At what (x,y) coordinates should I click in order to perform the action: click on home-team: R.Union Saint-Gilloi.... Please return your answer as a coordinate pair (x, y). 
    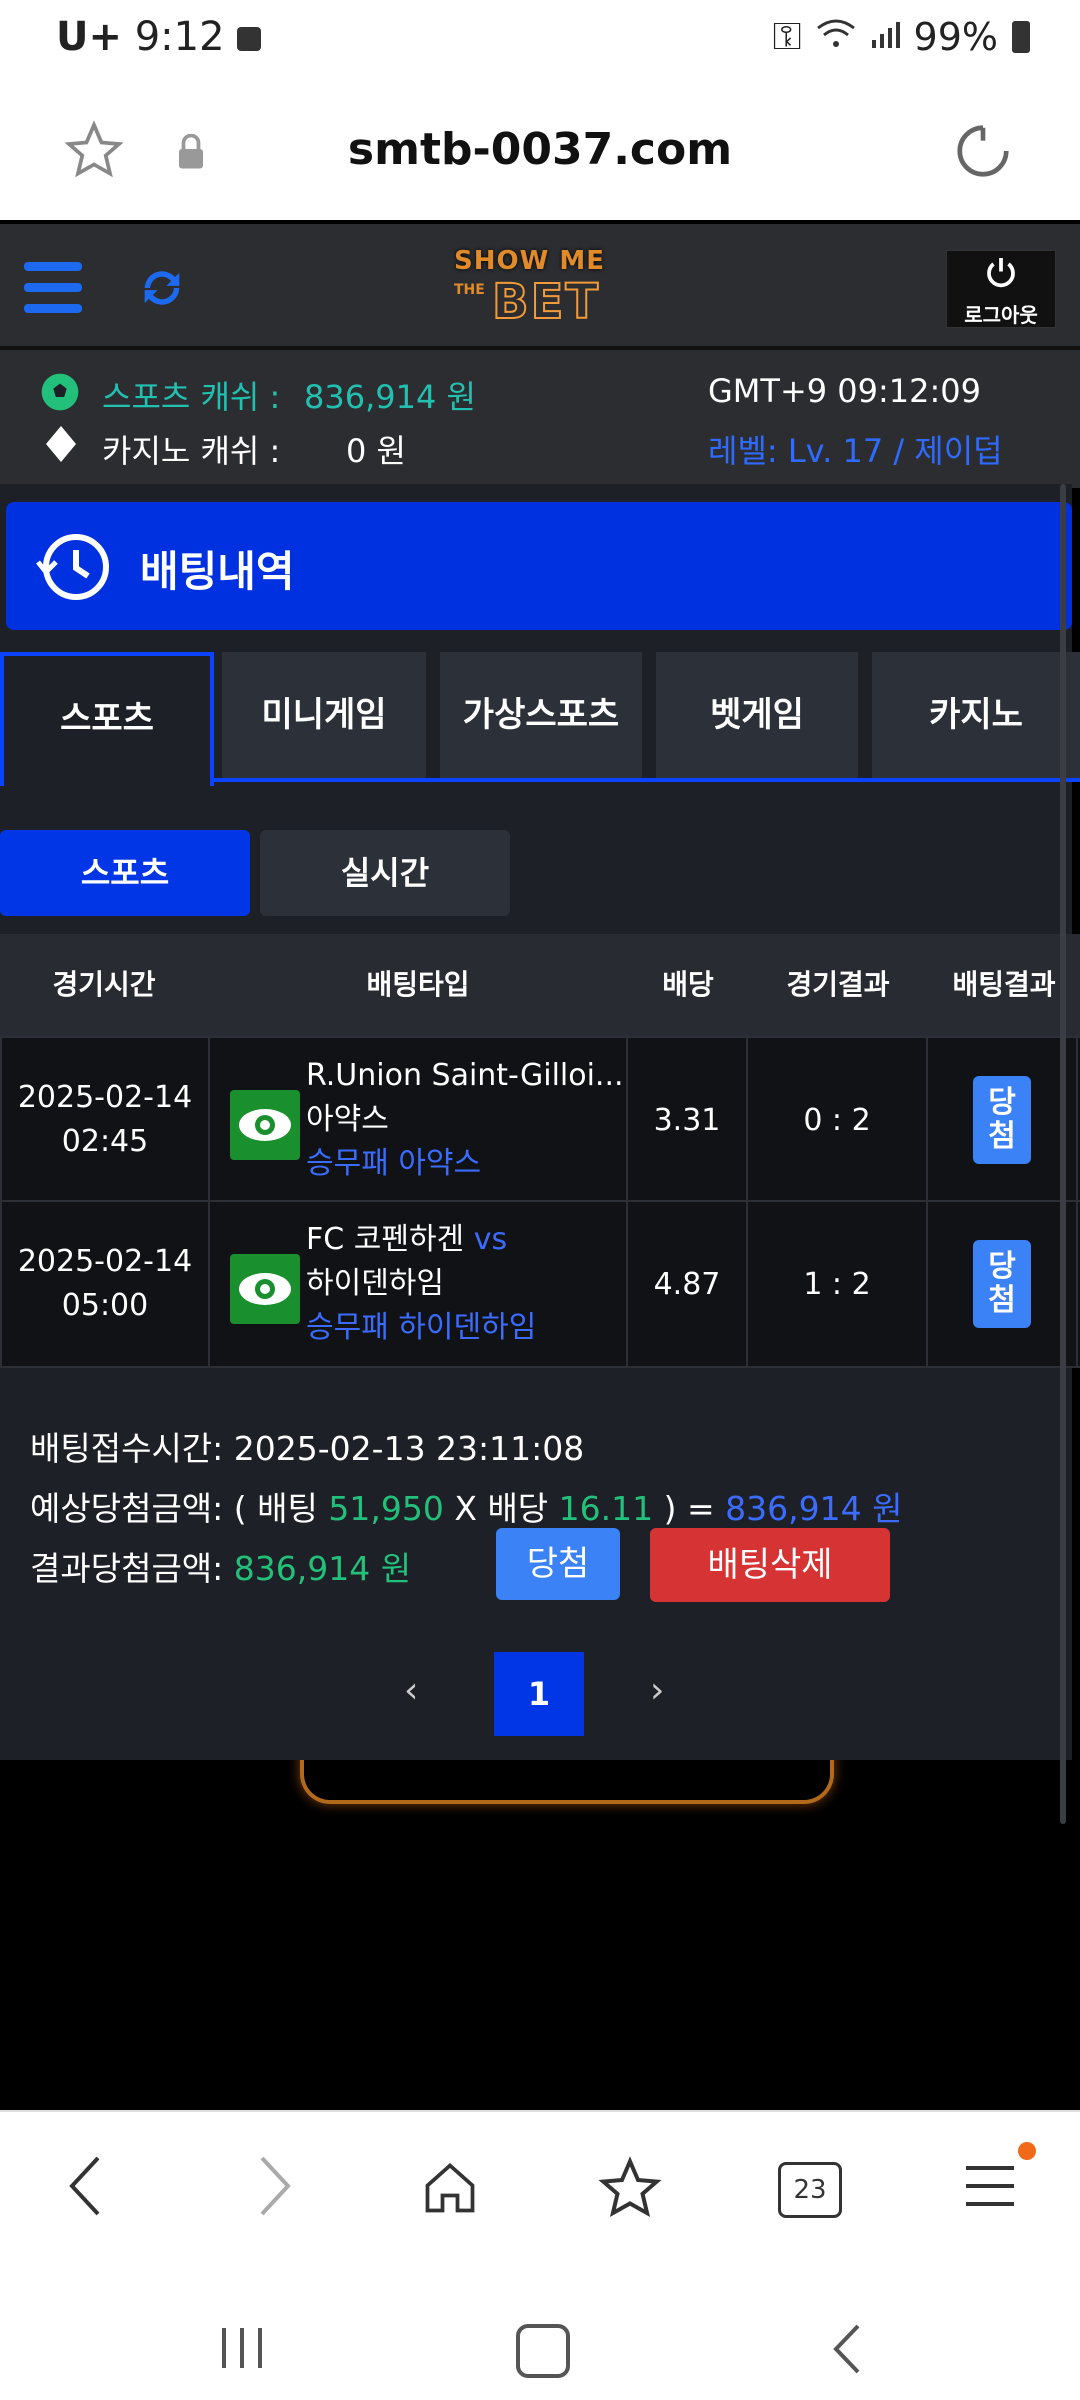
    Looking at the image, I should click on (465, 1075).